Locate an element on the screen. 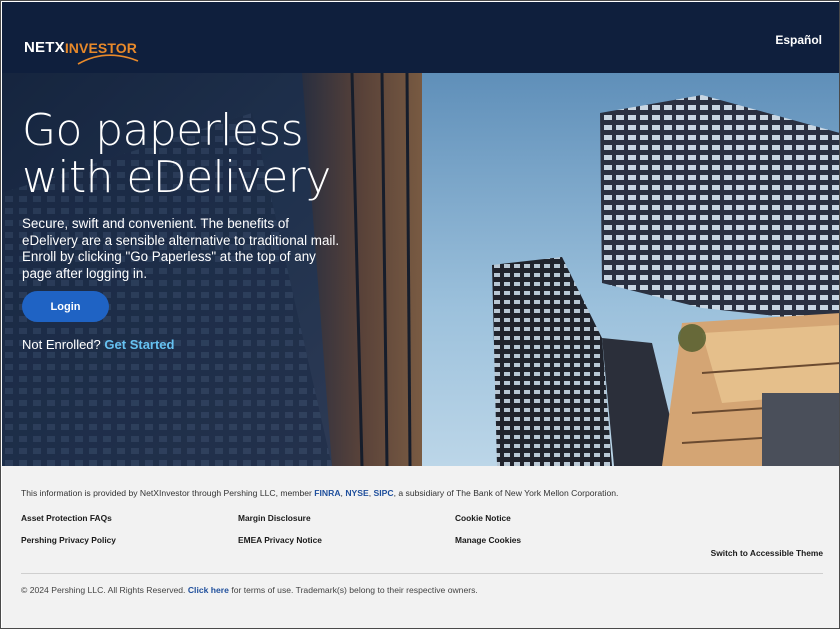  emea-privacy-notice-link: EMEA Privacy Notice is located at coordinates (280, 540).